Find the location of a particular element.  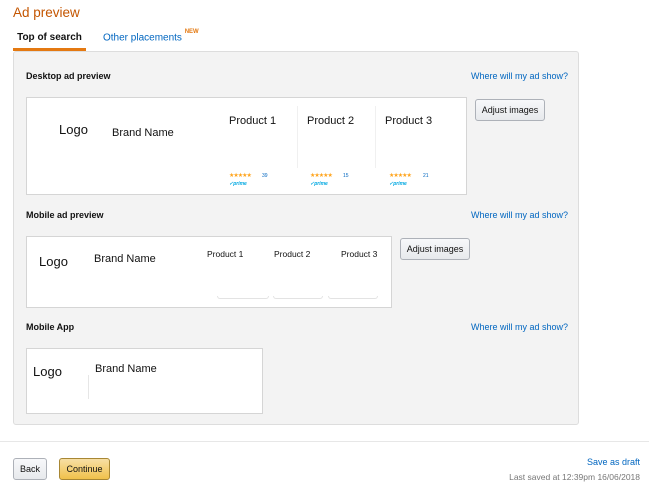

tab-other-placements: Other placements NEW is located at coordinates (151, 40).